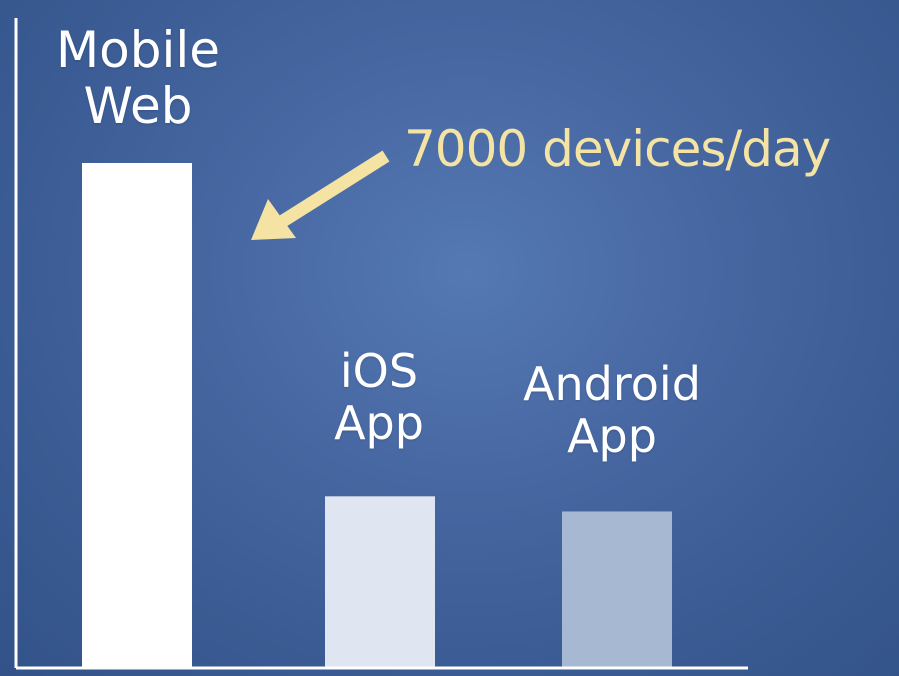  Describe the element at coordinates (138, 106) in the screenshot. I see `bar-label-line: Web` at that location.